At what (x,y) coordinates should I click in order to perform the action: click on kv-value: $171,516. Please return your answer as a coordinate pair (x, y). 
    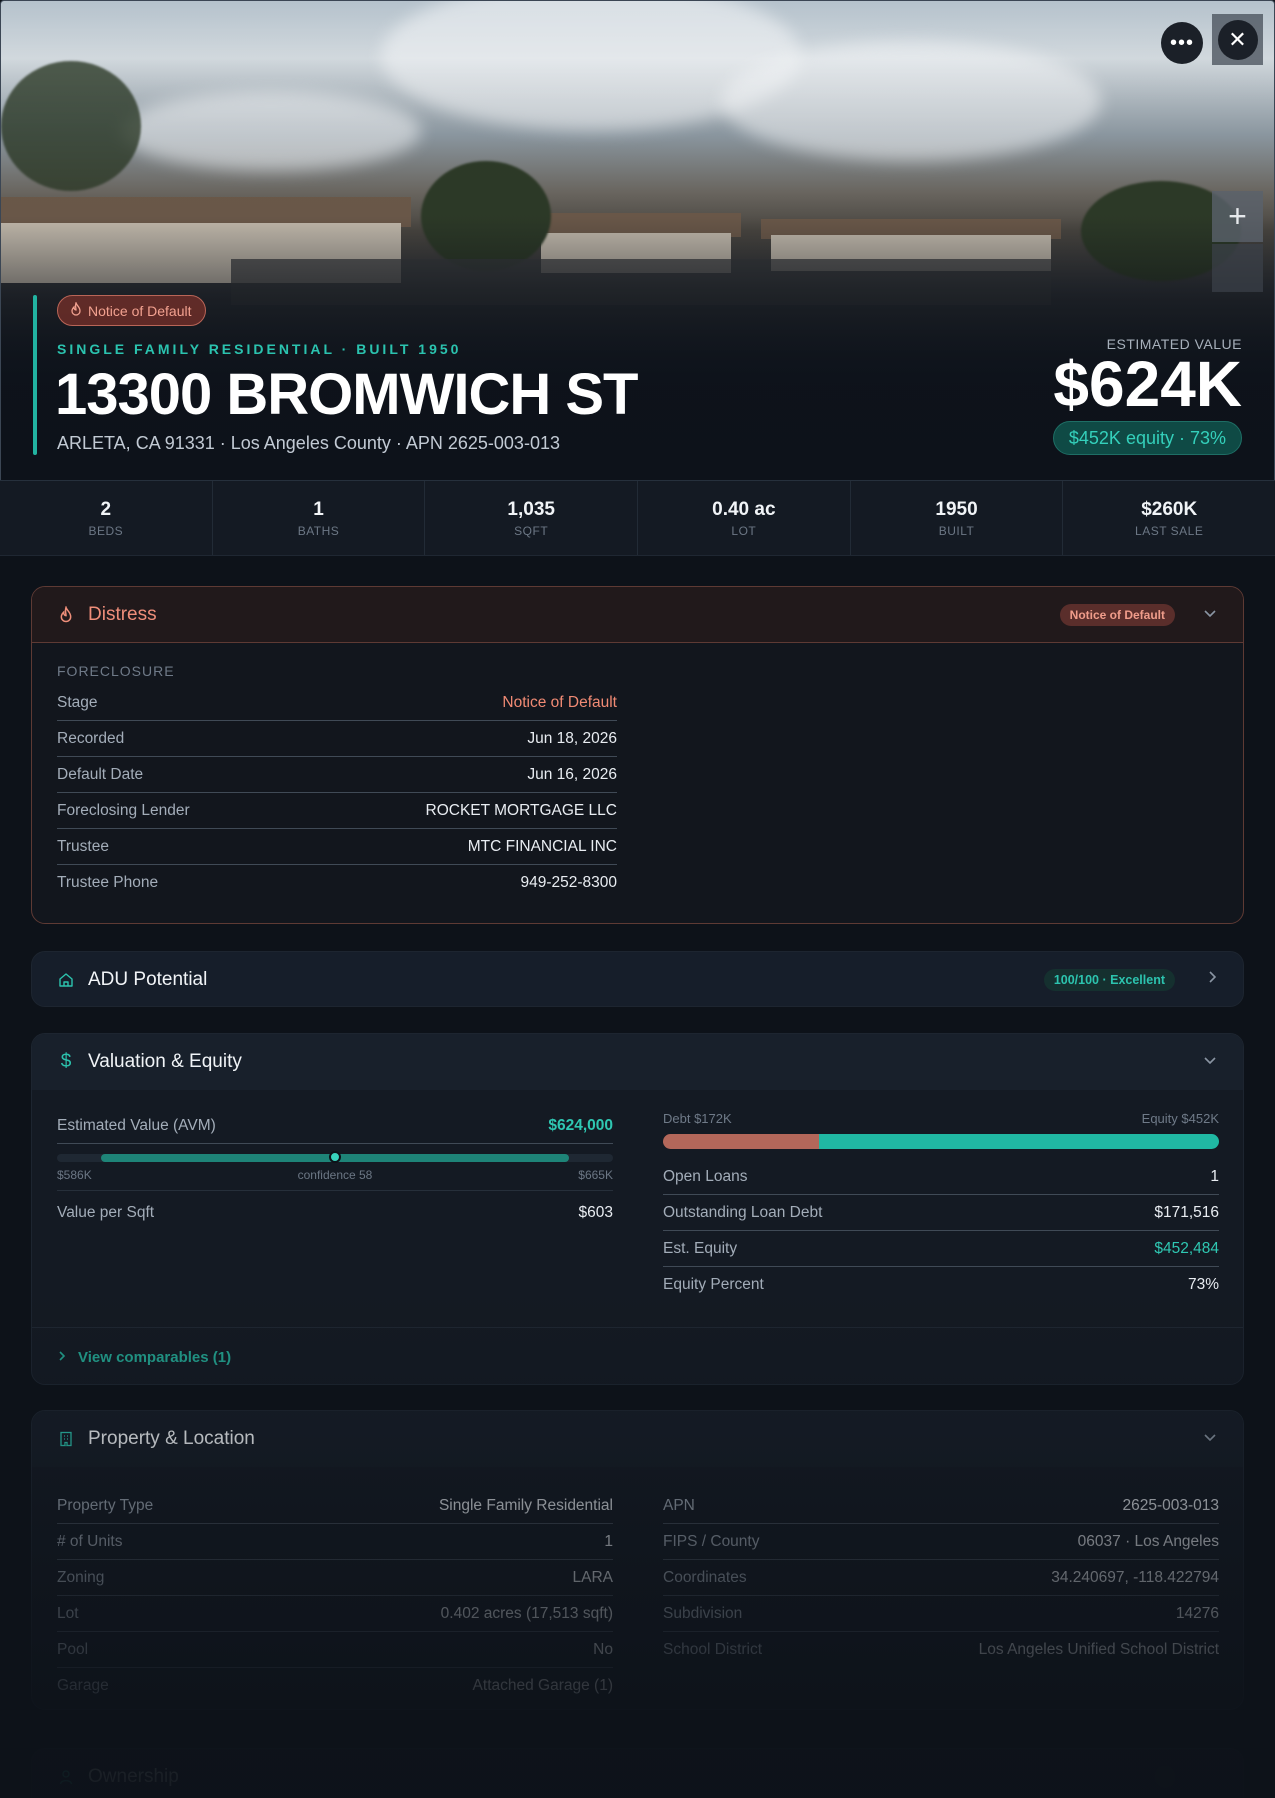
    Looking at the image, I should click on (1186, 1212).